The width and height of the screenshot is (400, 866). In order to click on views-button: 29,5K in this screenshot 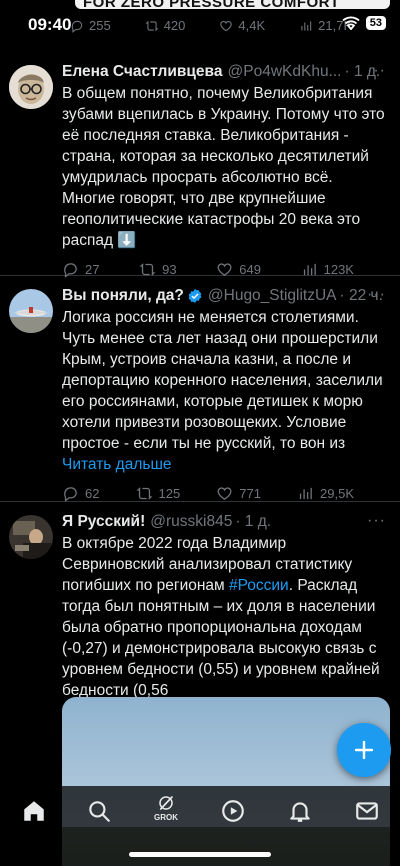, I will do `click(325, 493)`.